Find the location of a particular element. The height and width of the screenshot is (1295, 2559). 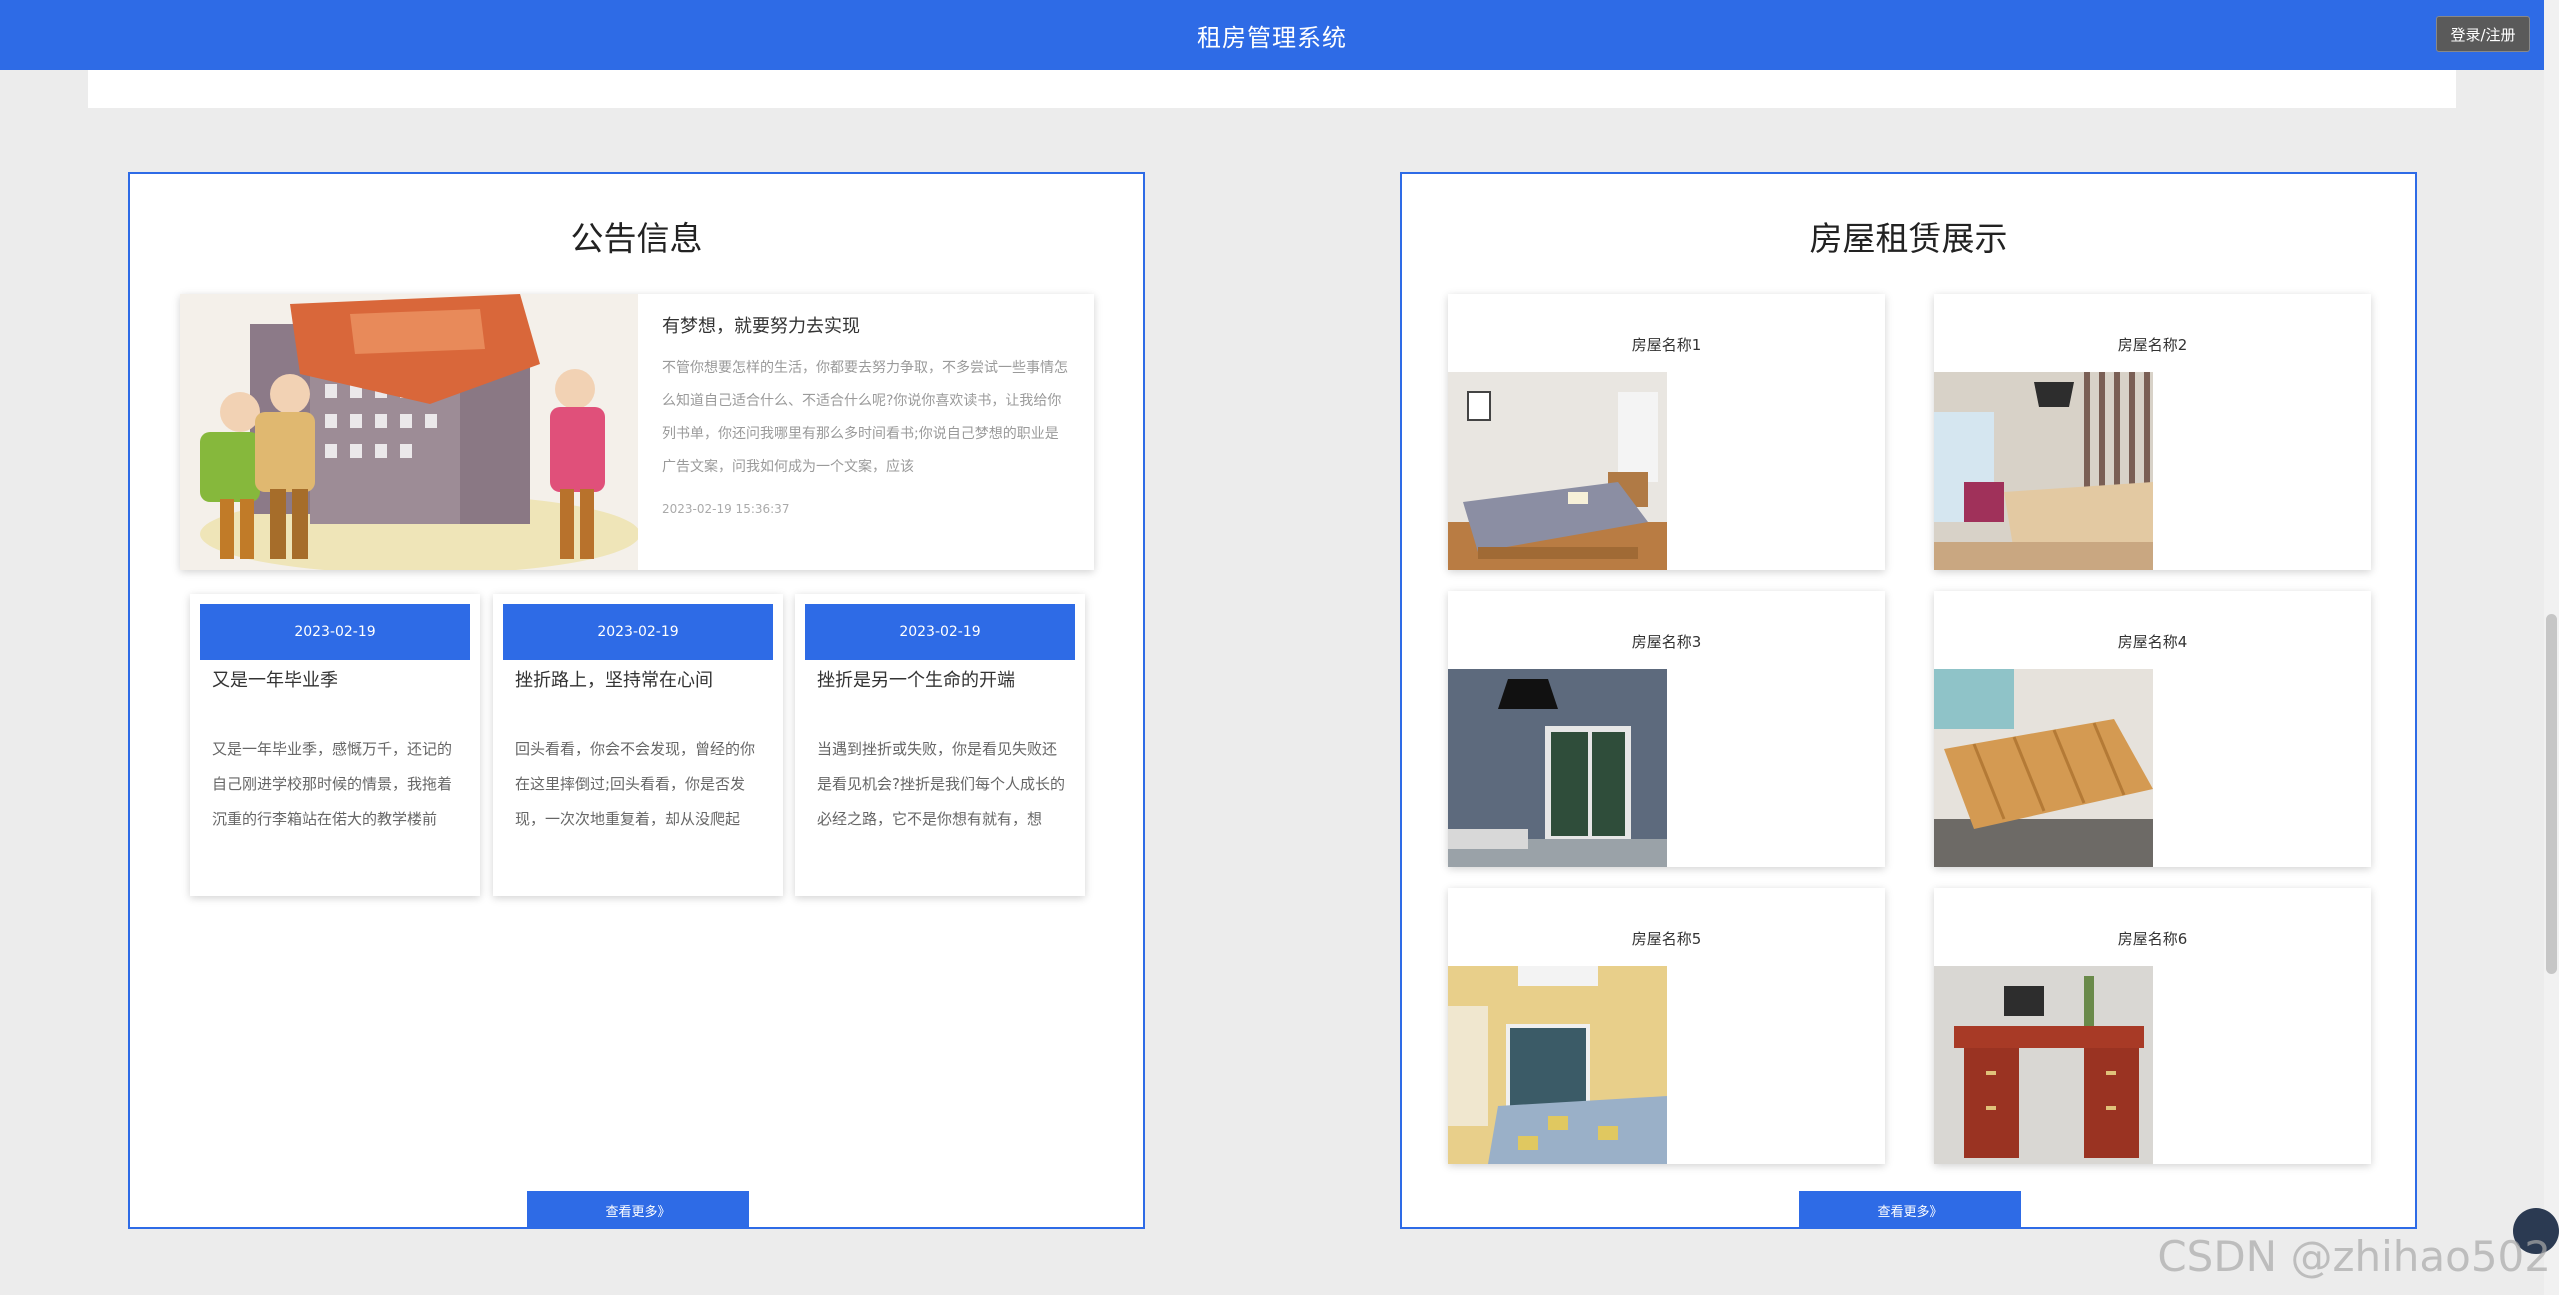

house-name: 房屋名称5 is located at coordinates (1666, 939).